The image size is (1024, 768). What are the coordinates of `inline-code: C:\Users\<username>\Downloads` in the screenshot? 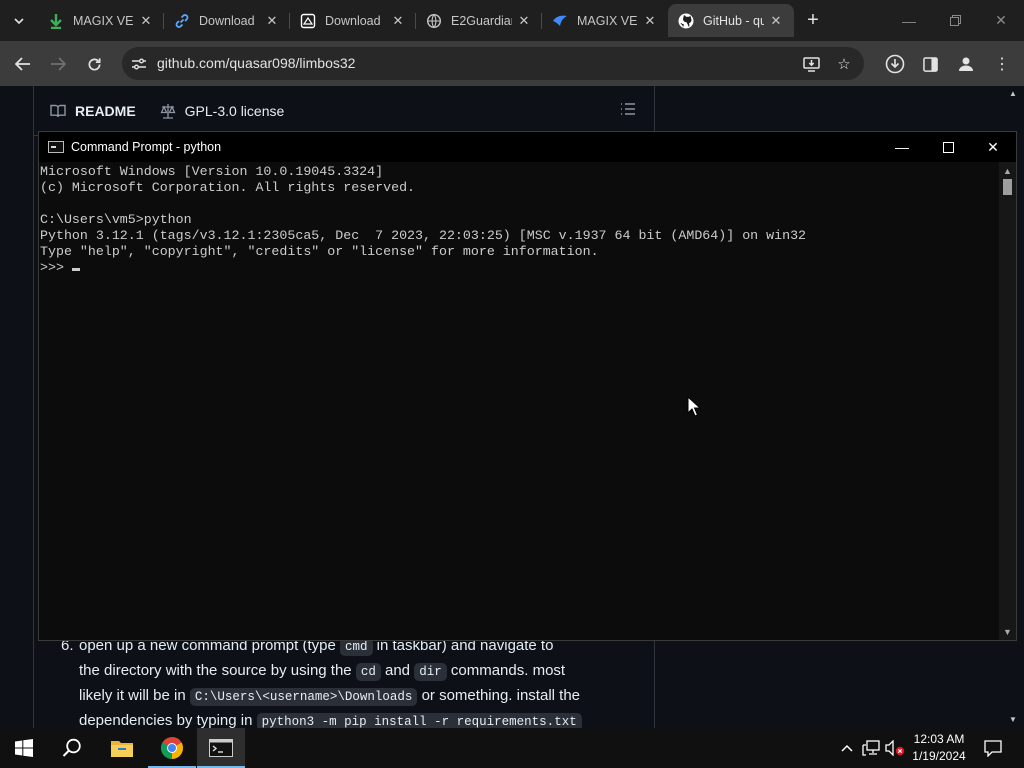 It's located at (303, 697).